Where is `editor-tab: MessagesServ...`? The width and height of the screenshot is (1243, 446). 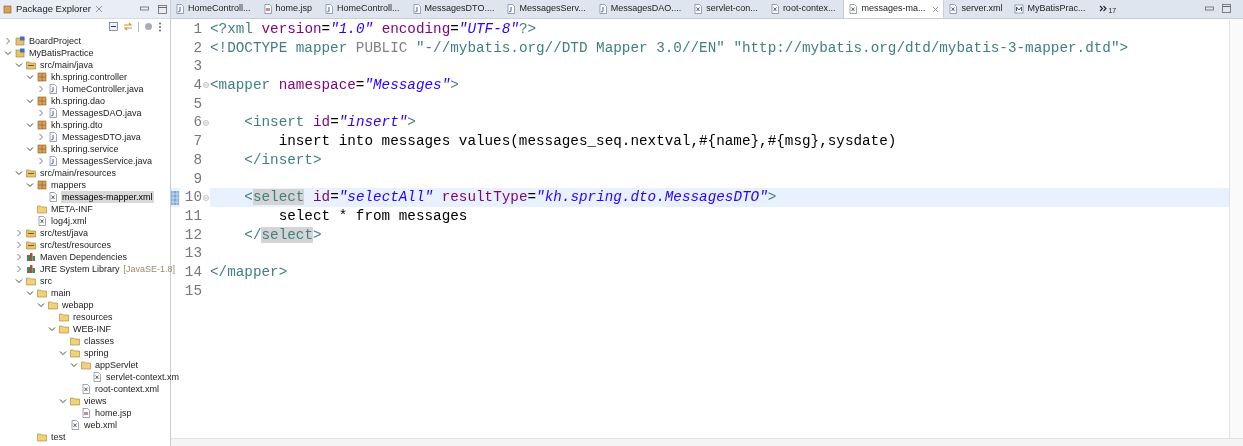 editor-tab: MessagesServ... is located at coordinates (548, 9).